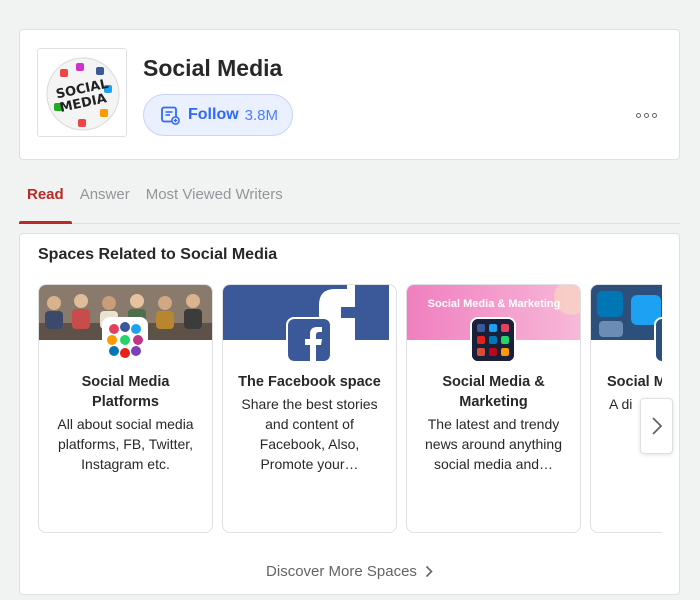 The image size is (700, 600). What do you see at coordinates (214, 201) in the screenshot?
I see `tab-most-viewed-writers: Most Viewed Writers` at bounding box center [214, 201].